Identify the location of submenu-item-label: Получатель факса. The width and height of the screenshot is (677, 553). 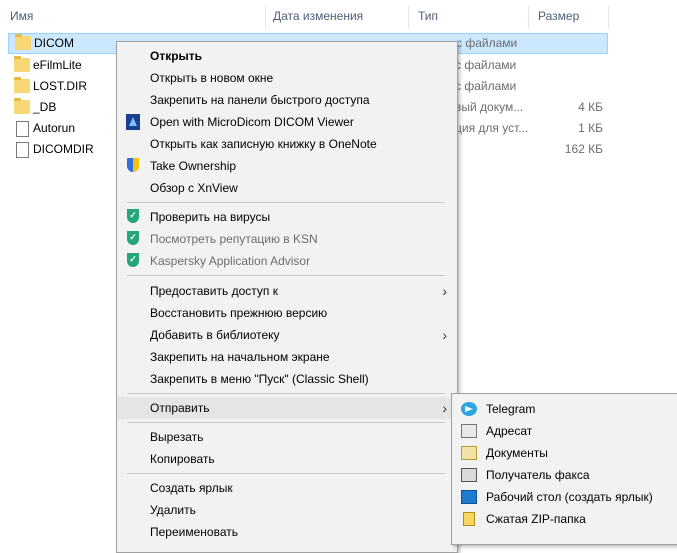
(538, 475).